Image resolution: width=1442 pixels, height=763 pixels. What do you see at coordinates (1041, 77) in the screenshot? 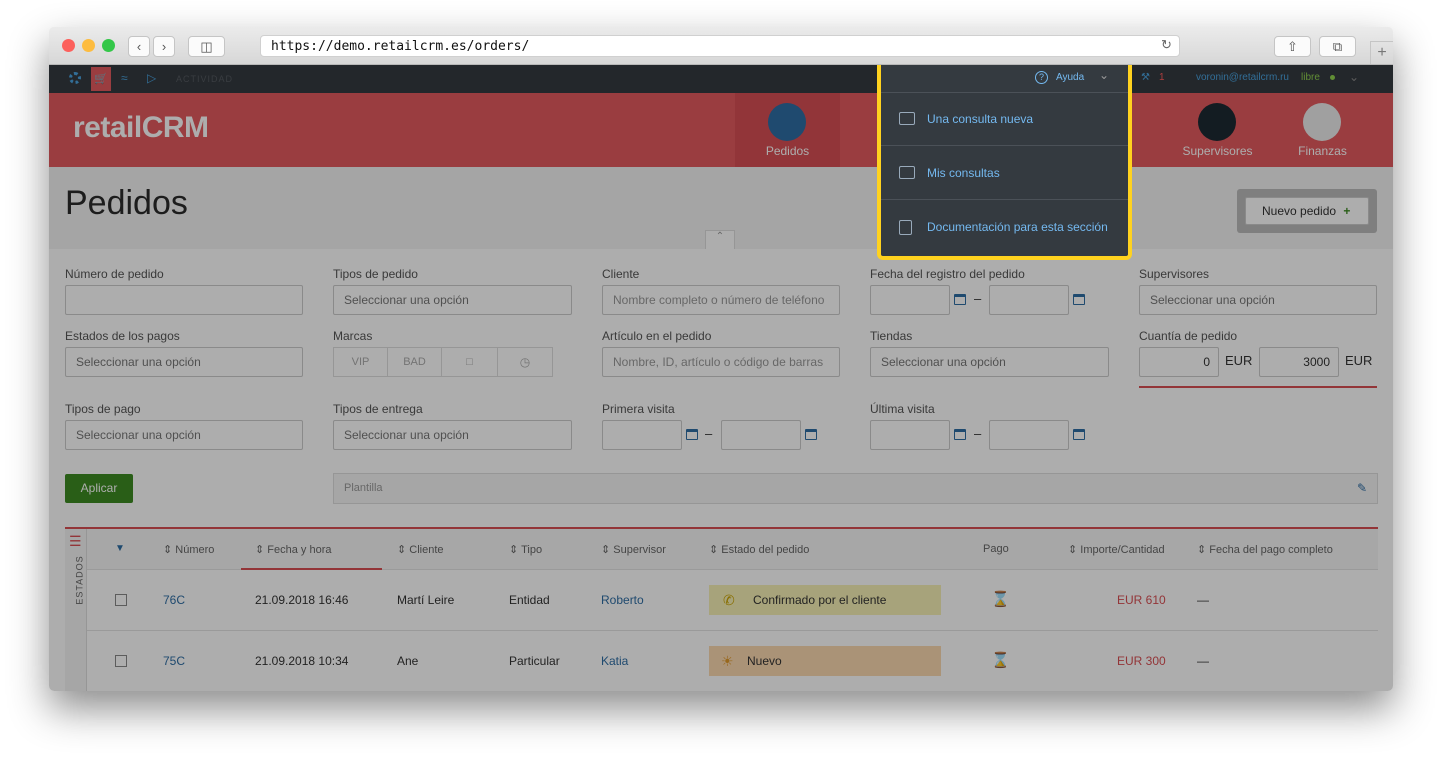
I see `help-question-icon: ?` at bounding box center [1041, 77].